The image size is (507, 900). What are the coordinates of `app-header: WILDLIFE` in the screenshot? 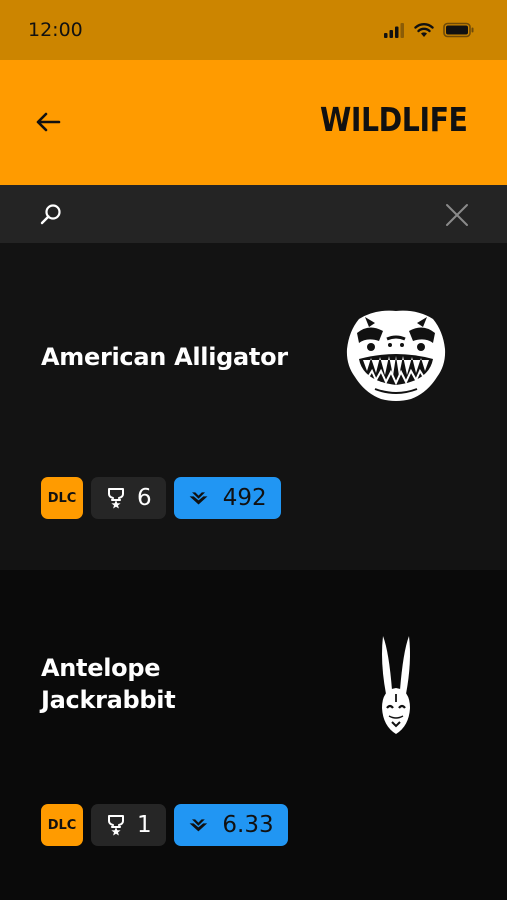 It's located at (253, 122).